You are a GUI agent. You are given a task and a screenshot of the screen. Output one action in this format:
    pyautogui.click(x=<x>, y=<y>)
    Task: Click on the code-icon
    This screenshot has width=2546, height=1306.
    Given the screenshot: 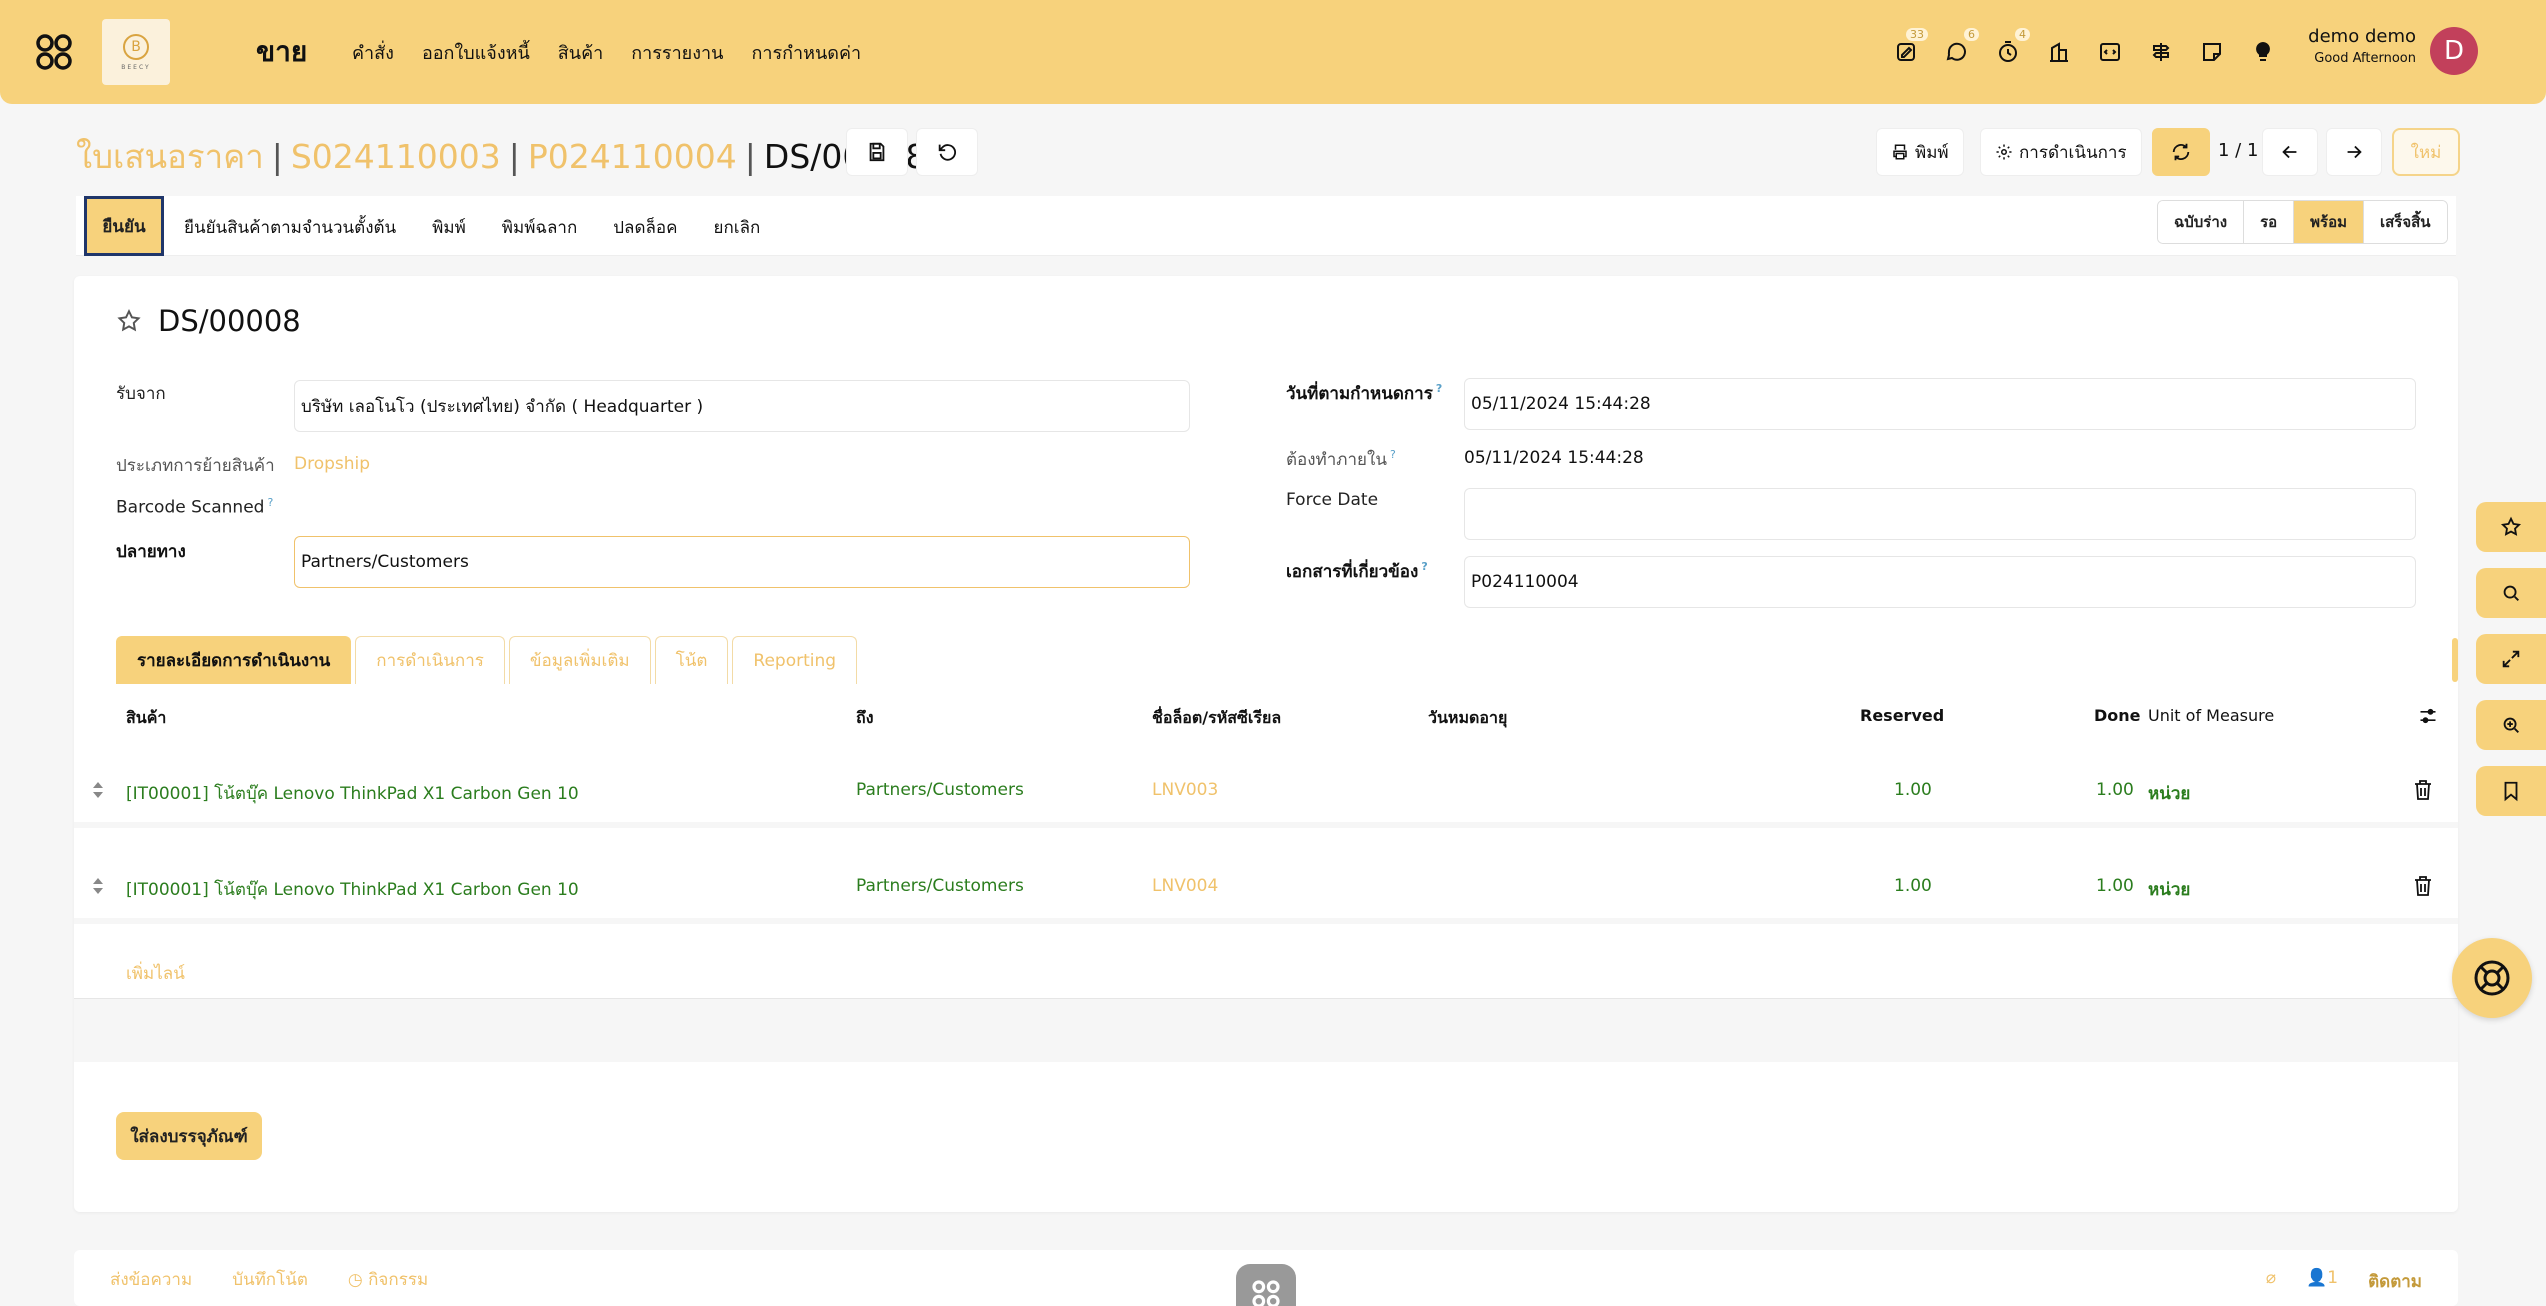 What is the action you would take?
    pyautogui.click(x=2110, y=52)
    